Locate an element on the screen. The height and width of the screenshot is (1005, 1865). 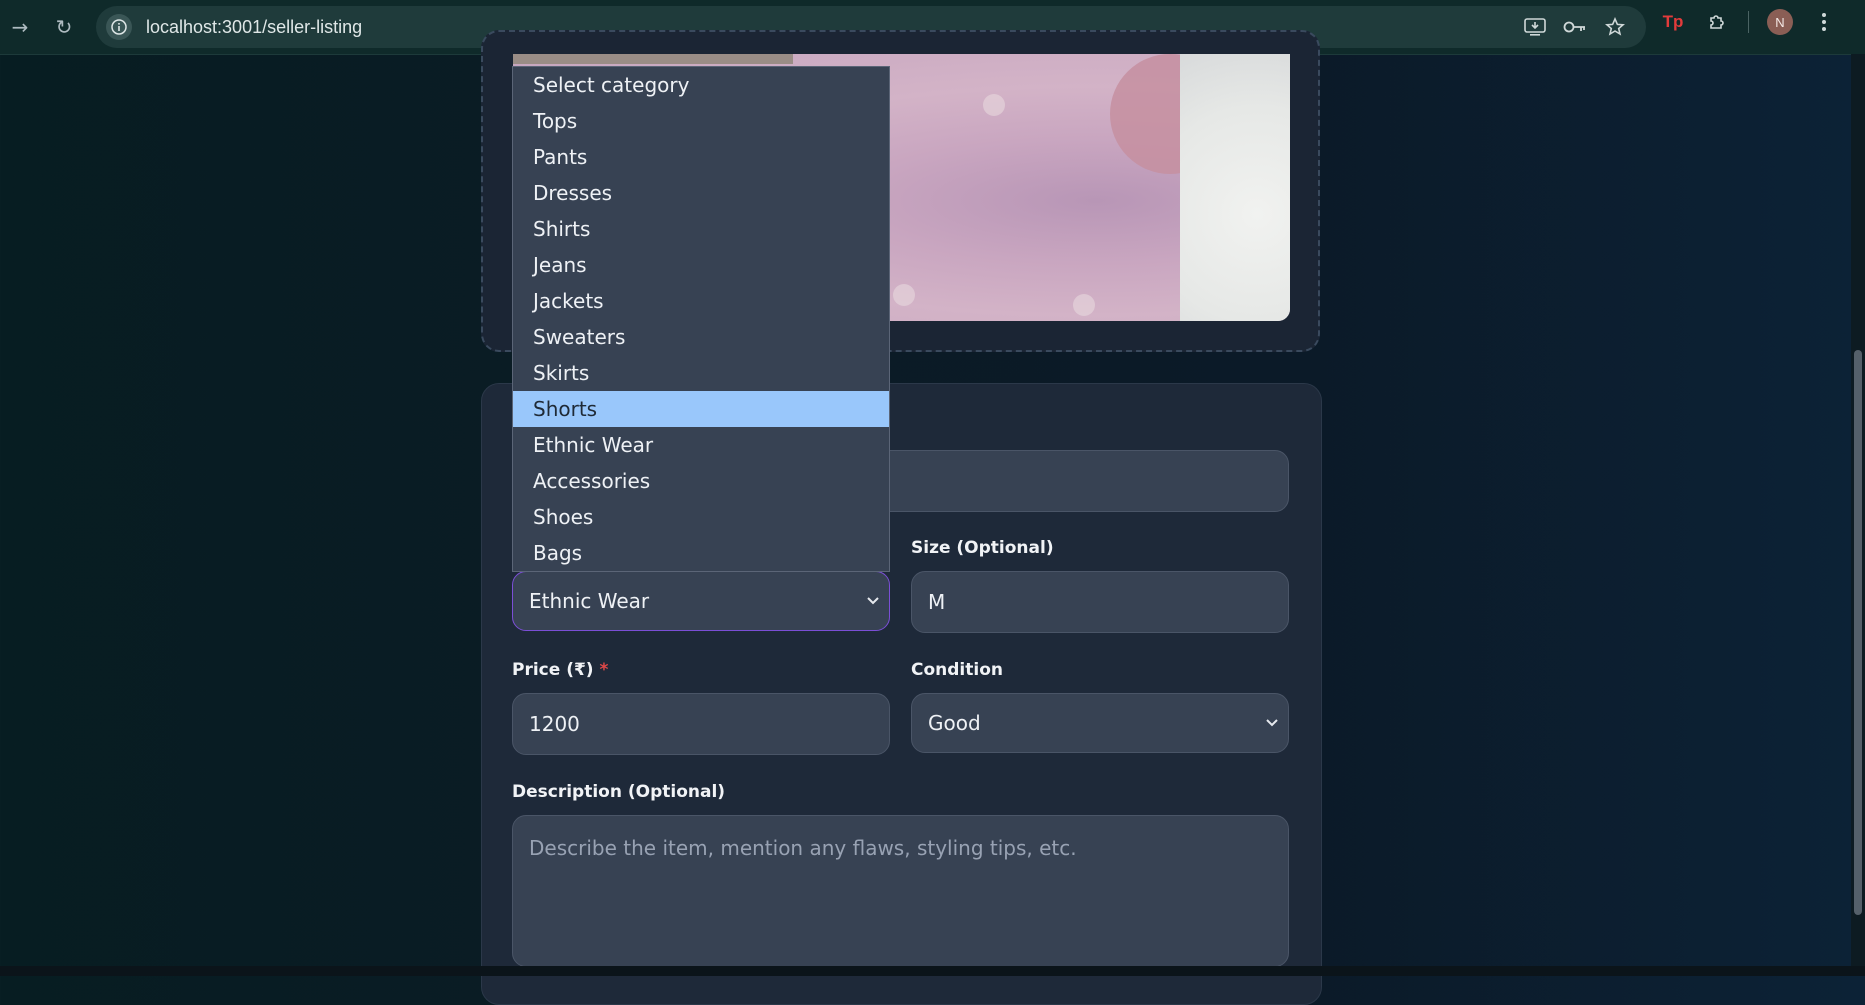
category-select: Ethnic Wear is located at coordinates (701, 601).